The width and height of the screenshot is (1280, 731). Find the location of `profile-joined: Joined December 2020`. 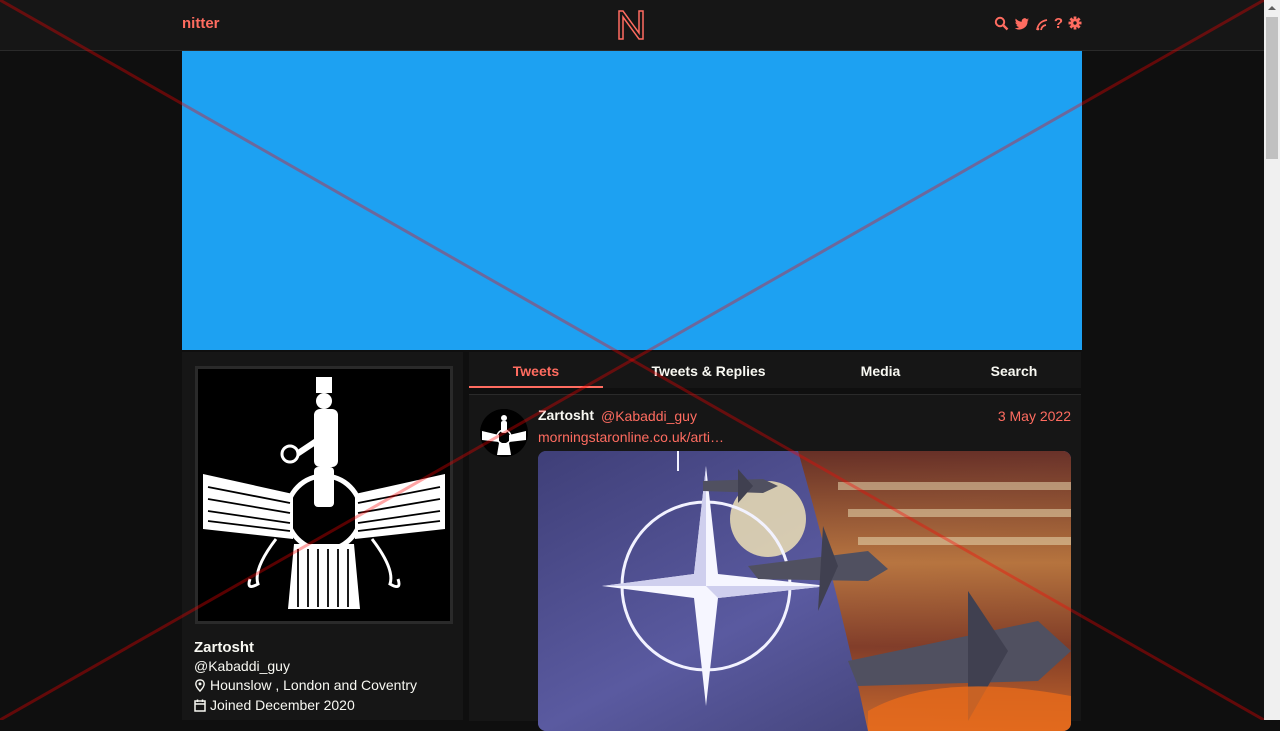

profile-joined: Joined December 2020 is located at coordinates (274, 705).